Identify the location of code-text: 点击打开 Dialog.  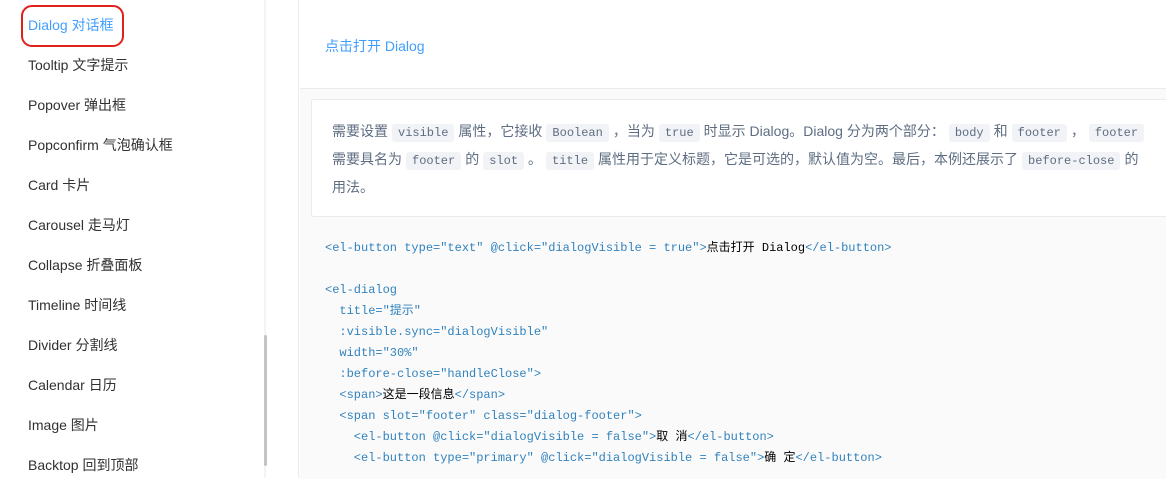
(756, 248).